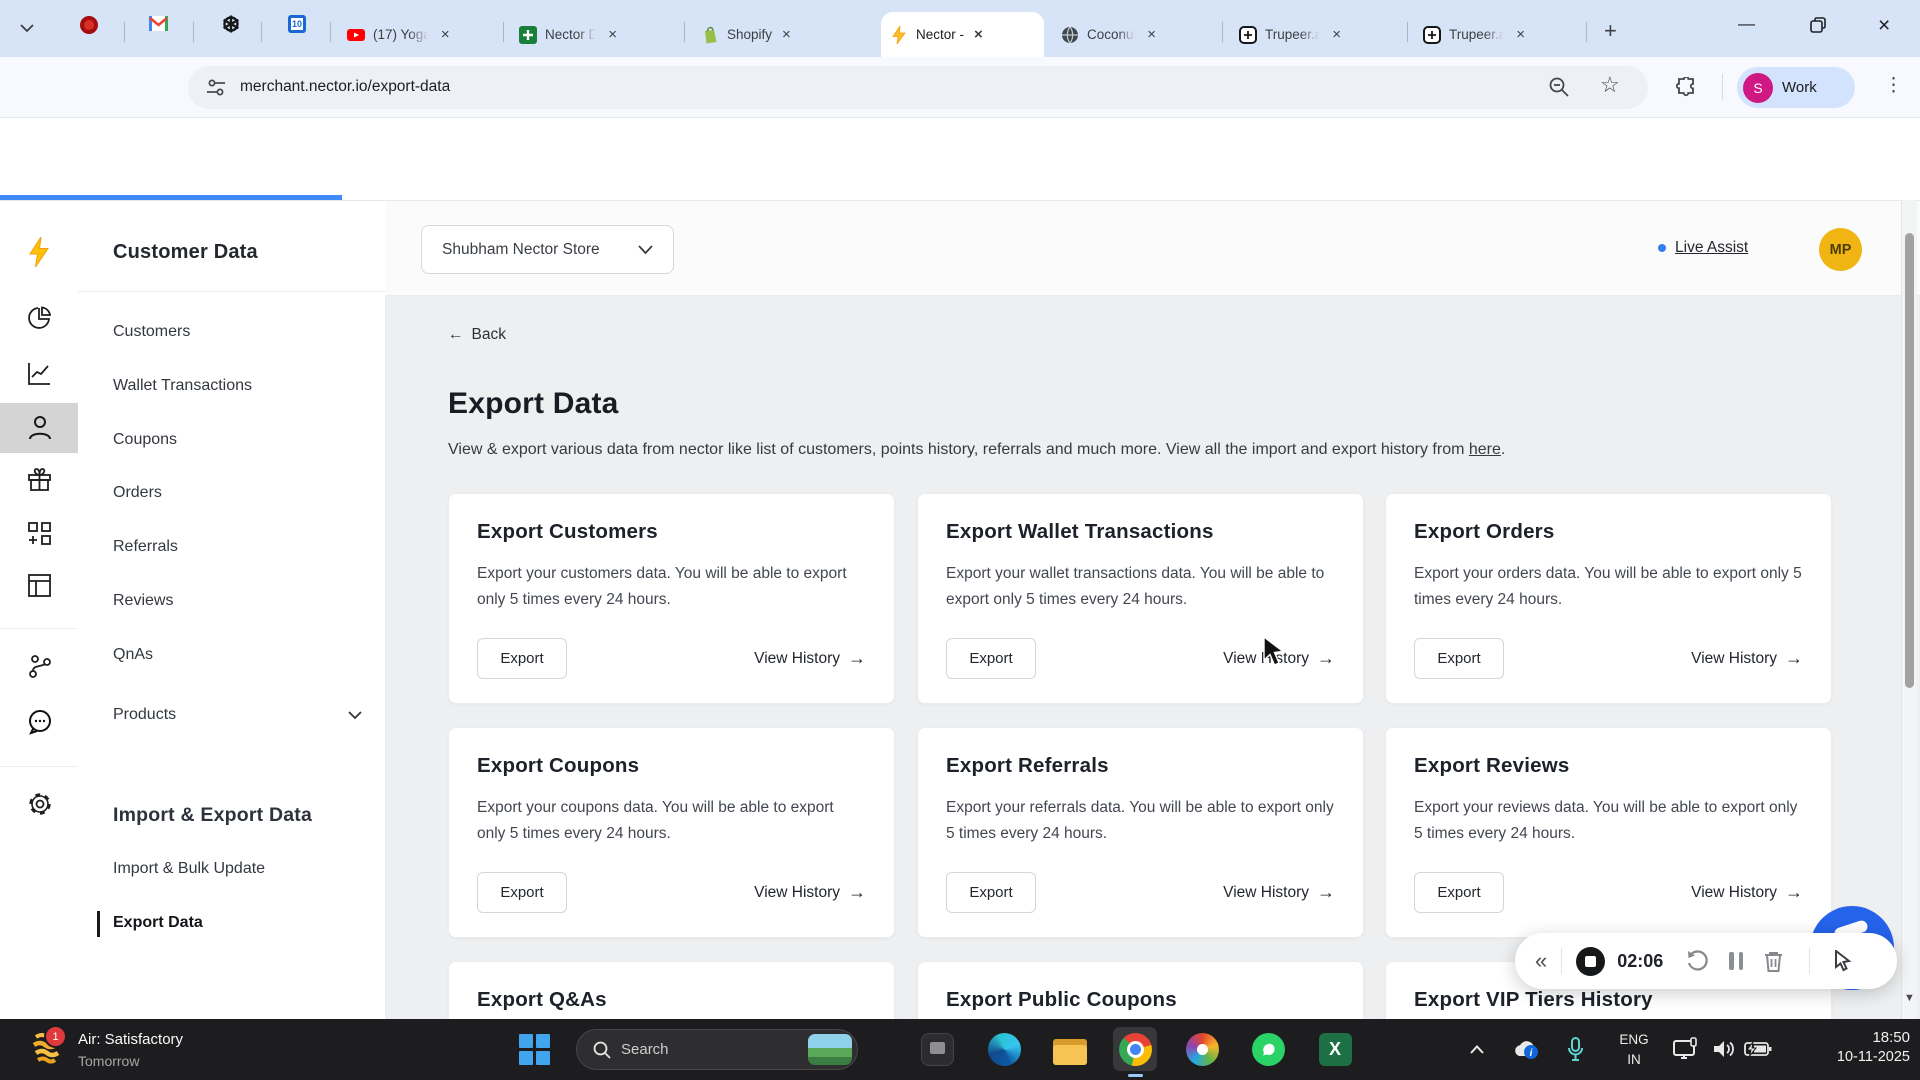  I want to click on sidebar-item-customers: Customers, so click(151, 332).